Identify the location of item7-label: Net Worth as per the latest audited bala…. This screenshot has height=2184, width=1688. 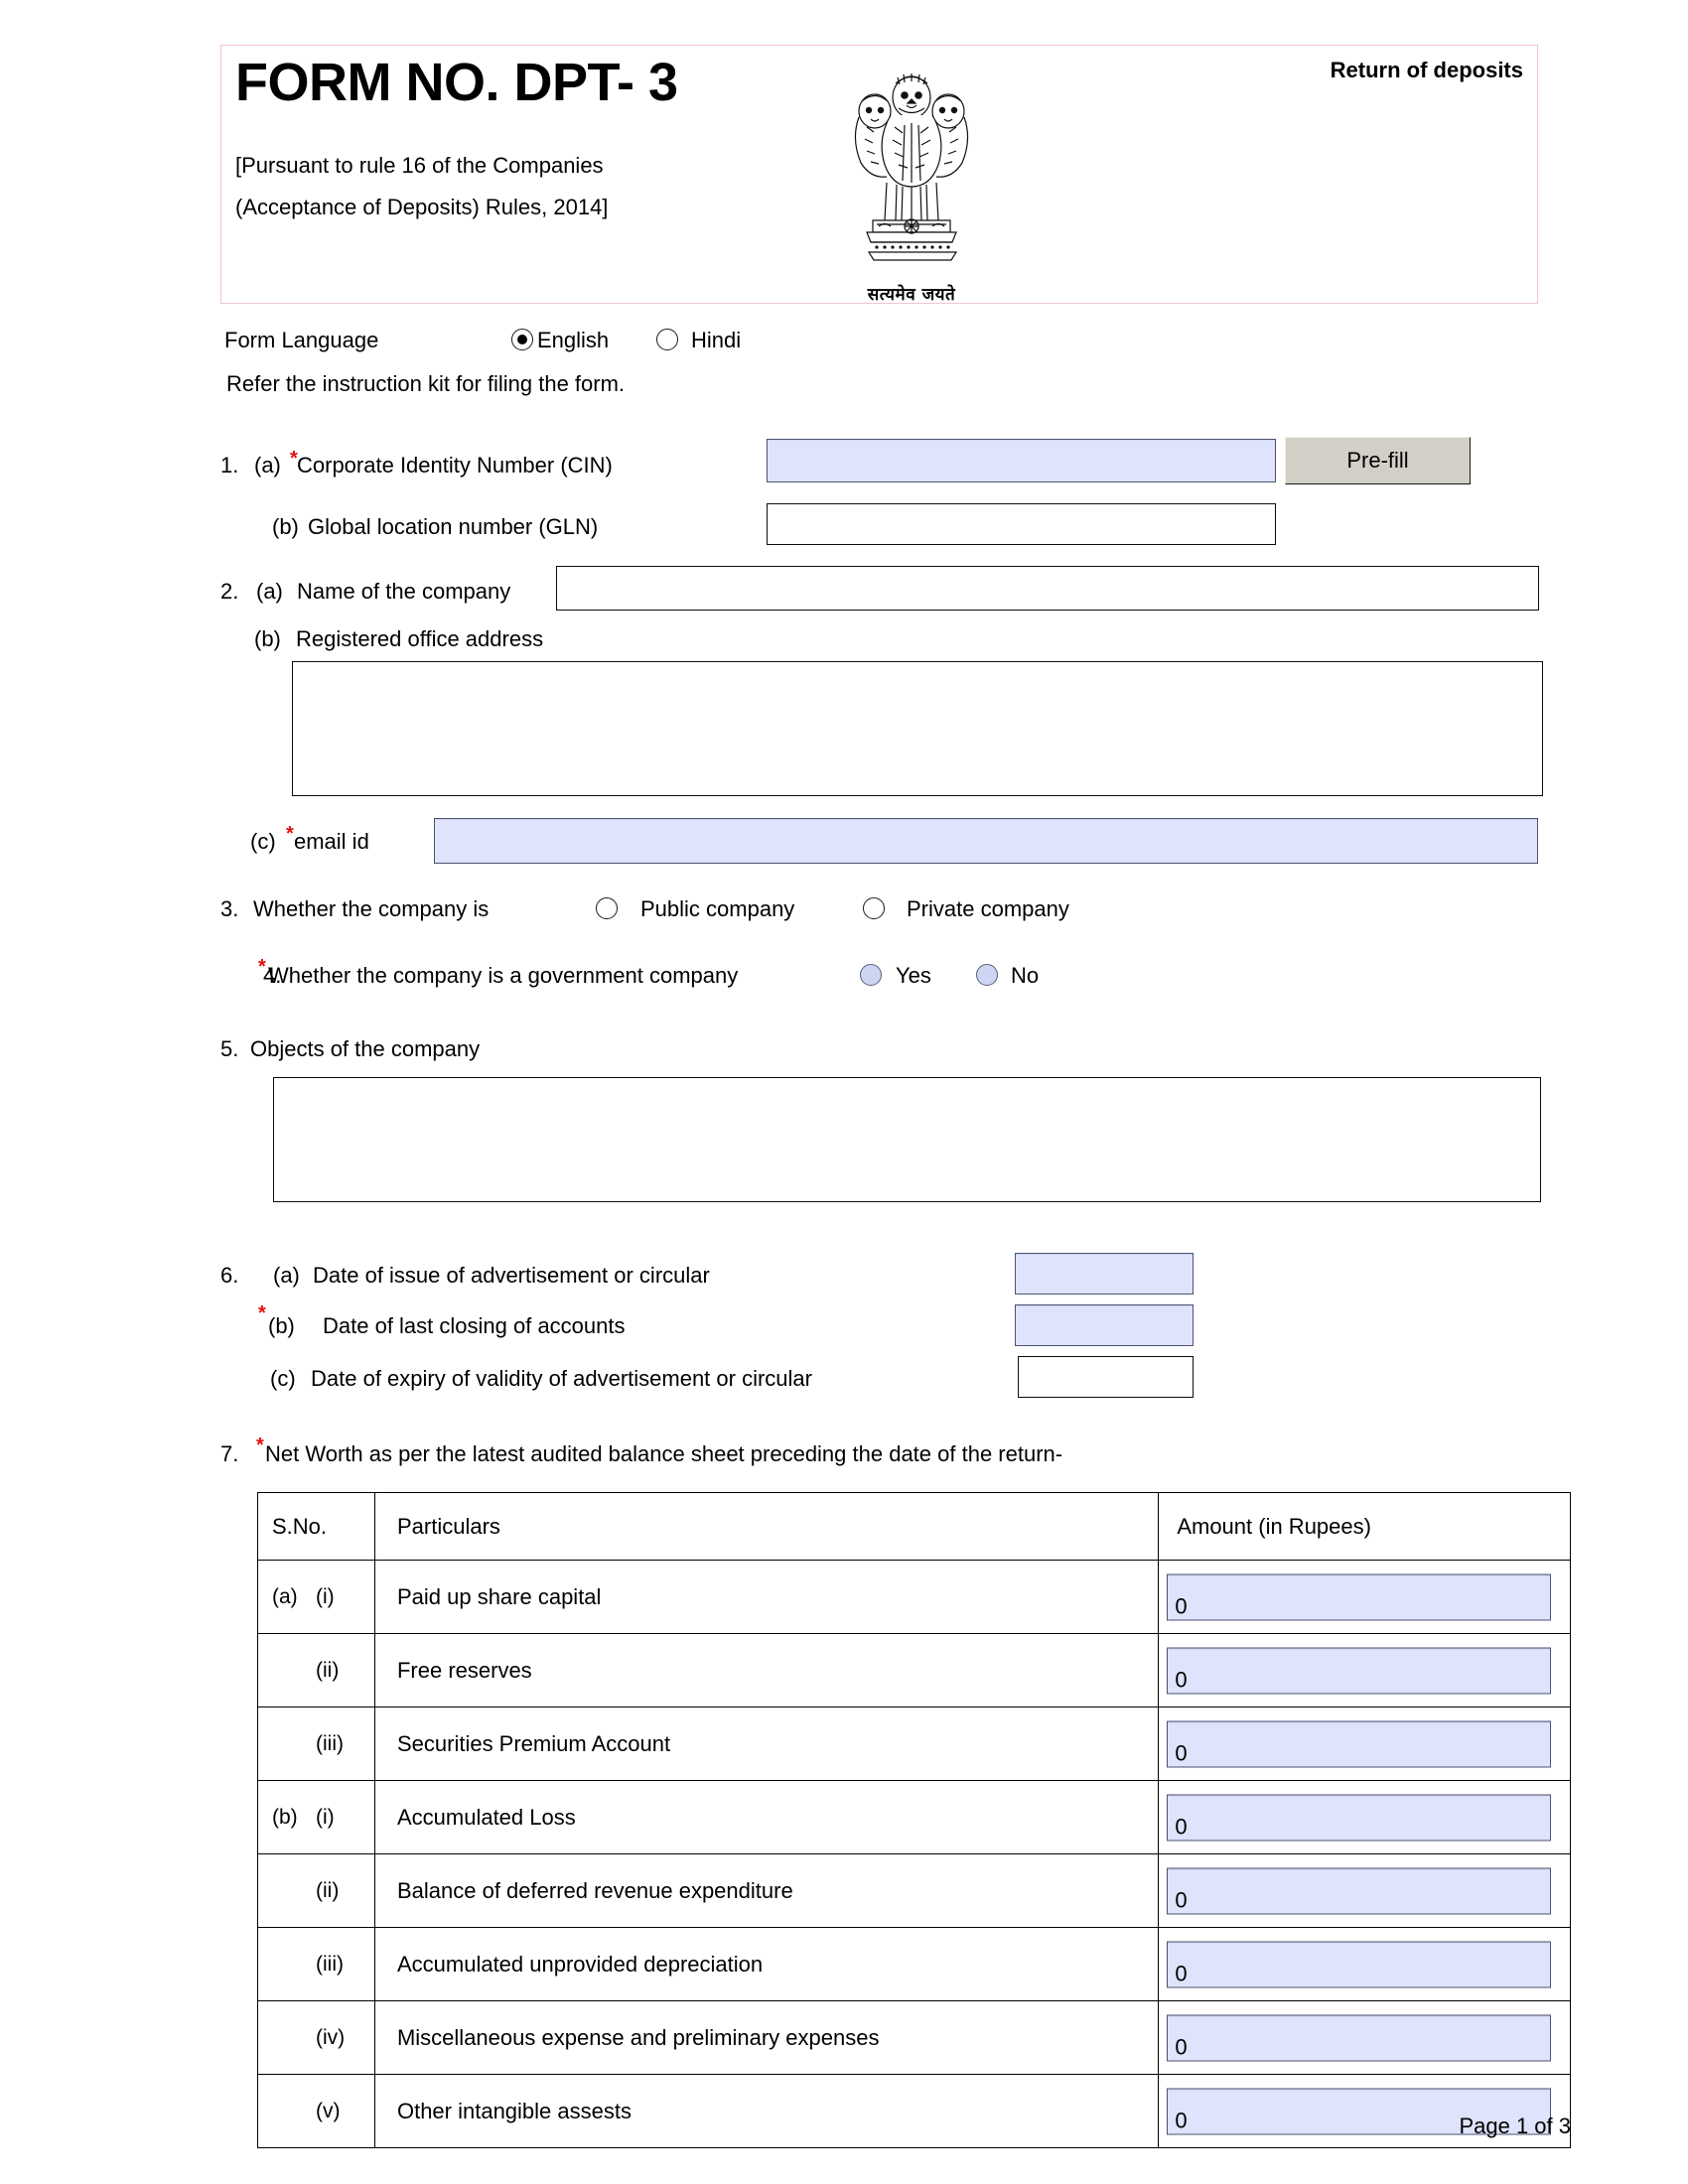
(664, 1453).